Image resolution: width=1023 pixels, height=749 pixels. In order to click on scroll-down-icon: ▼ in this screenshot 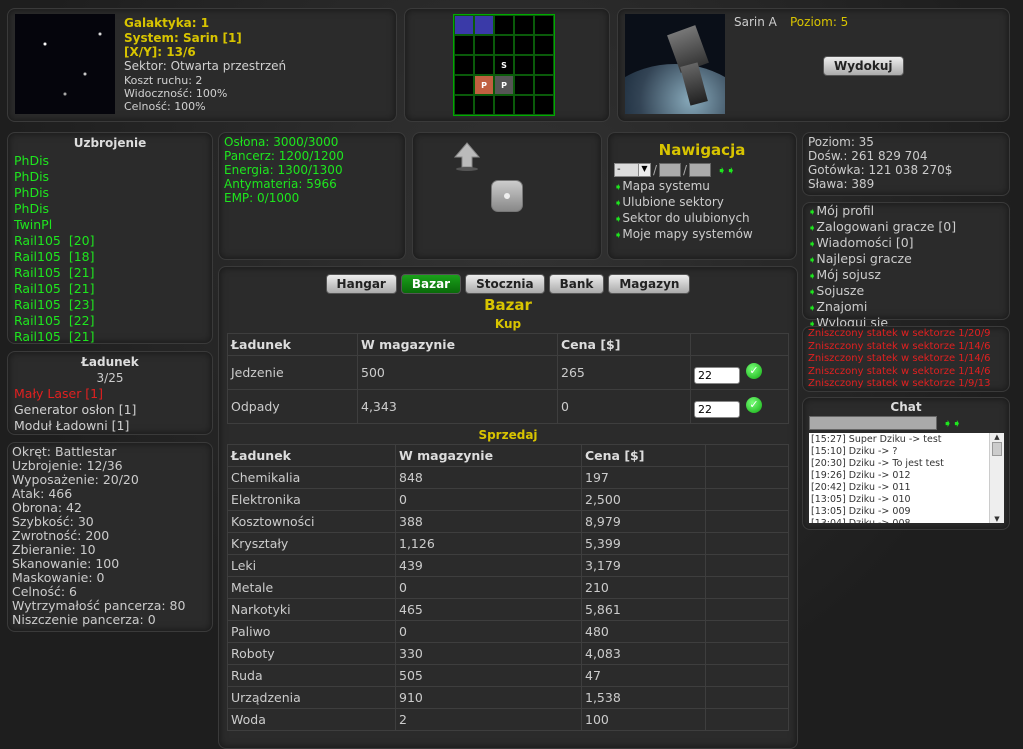, I will do `click(997, 519)`.